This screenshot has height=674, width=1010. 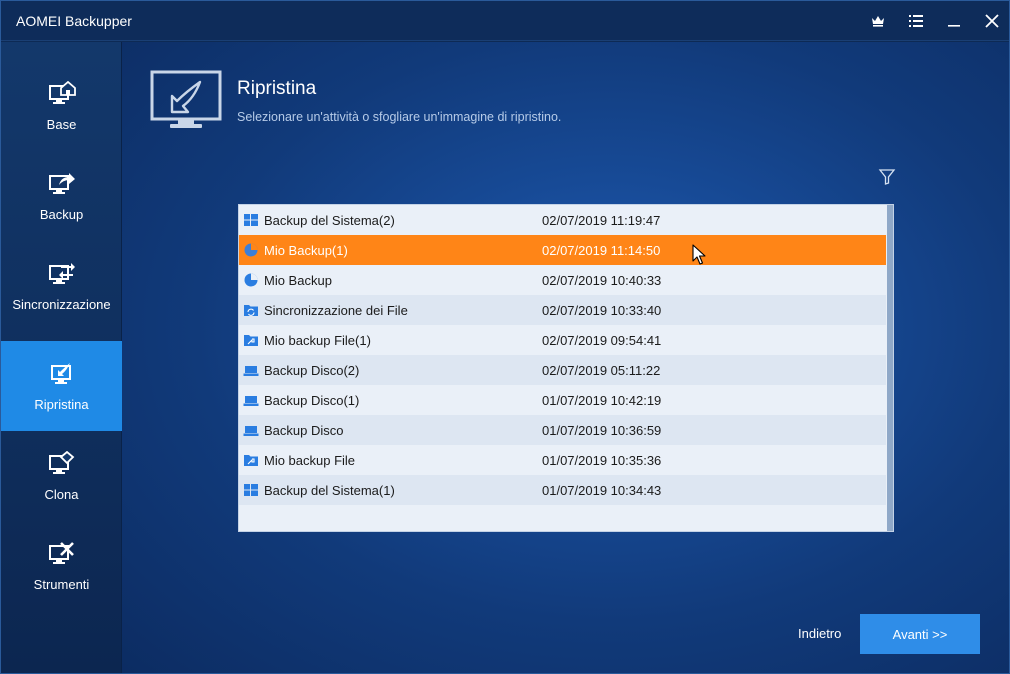 What do you see at coordinates (916, 21) in the screenshot?
I see `menu-icon` at bounding box center [916, 21].